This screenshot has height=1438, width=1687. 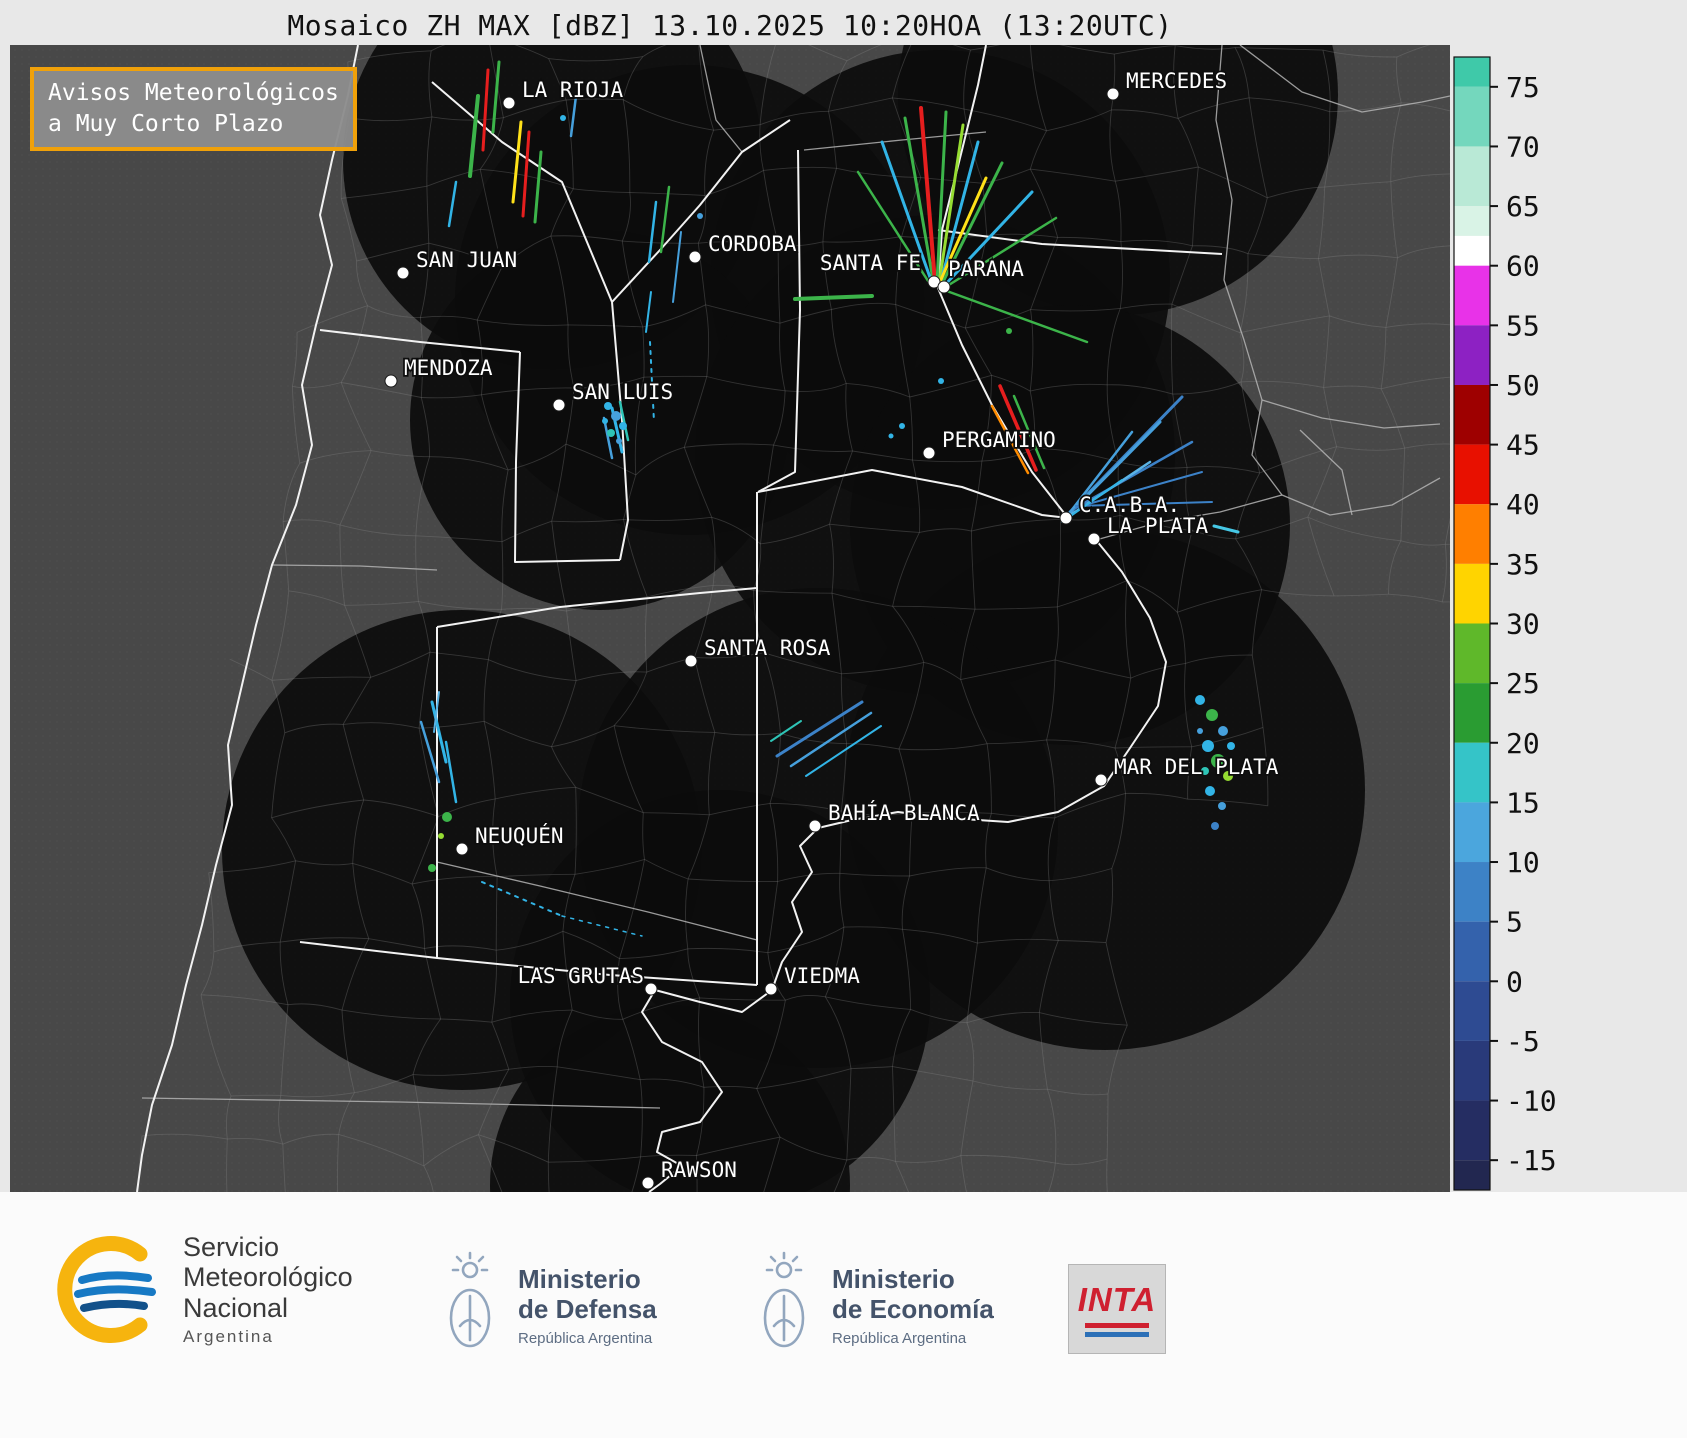 I want to click on city-label: CORDOBA, so click(x=752, y=244).